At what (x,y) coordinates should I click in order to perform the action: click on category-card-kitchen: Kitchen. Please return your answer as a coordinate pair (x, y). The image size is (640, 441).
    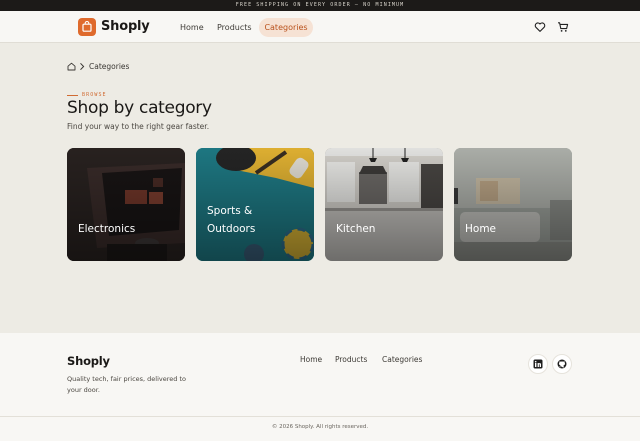
    Looking at the image, I should click on (384, 204).